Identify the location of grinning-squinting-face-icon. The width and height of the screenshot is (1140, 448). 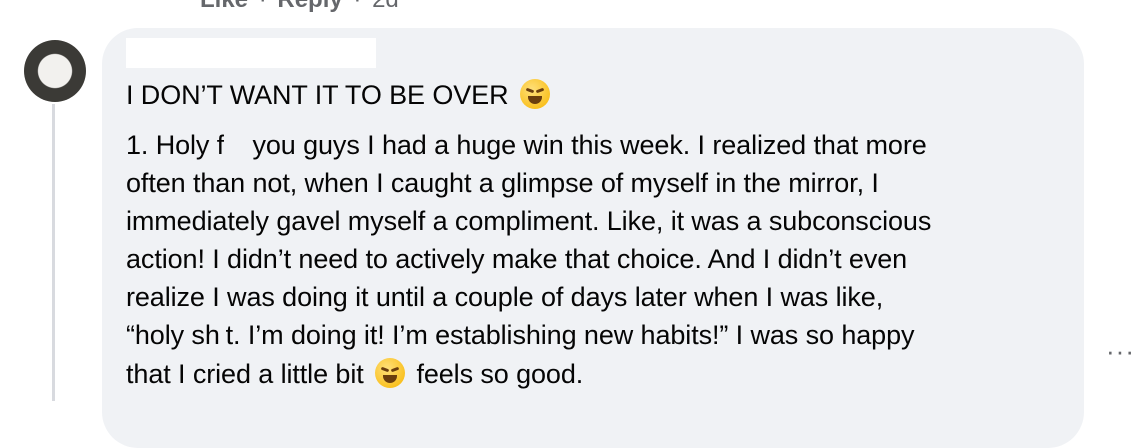
(390, 373).